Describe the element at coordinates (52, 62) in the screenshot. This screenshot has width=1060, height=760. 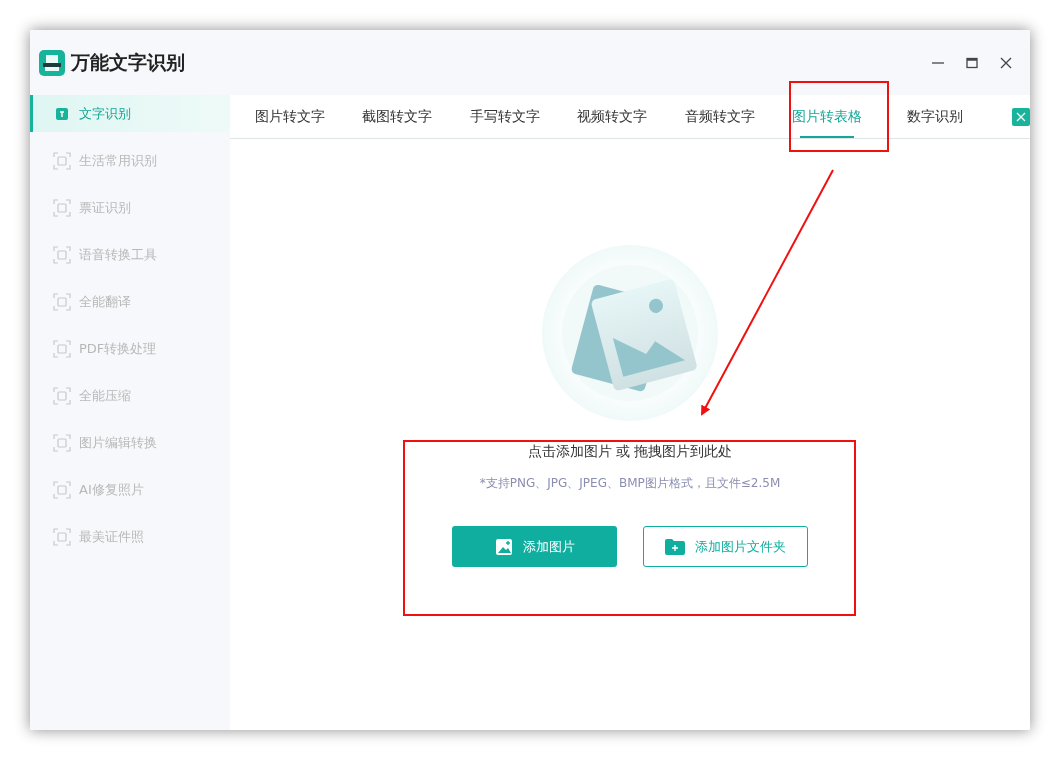
I see `scanner-logo-icon` at that location.